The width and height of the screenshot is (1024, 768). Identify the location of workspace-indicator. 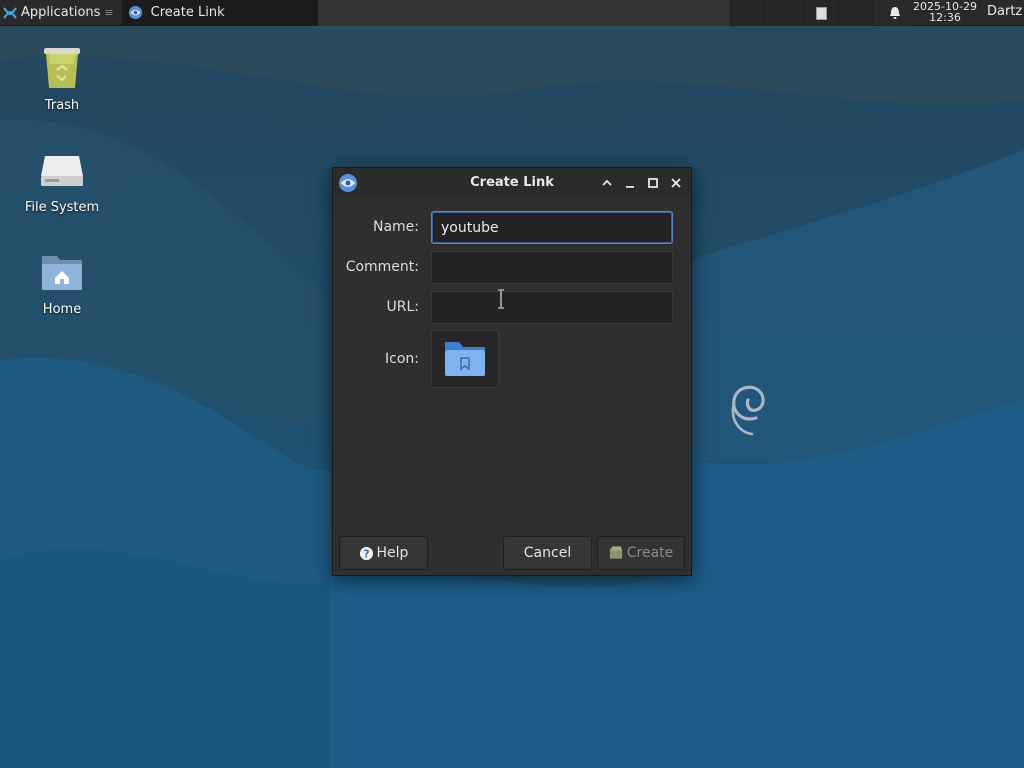
(821, 13).